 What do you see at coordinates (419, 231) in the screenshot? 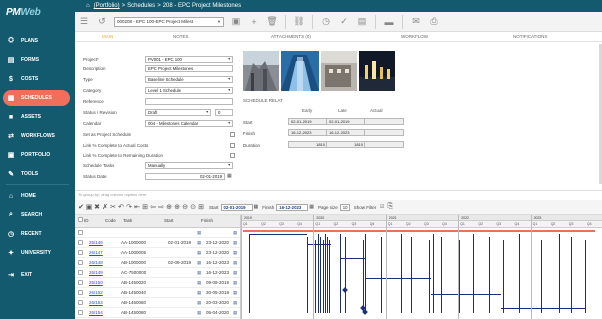
I see `gantt-summary-bar` at bounding box center [419, 231].